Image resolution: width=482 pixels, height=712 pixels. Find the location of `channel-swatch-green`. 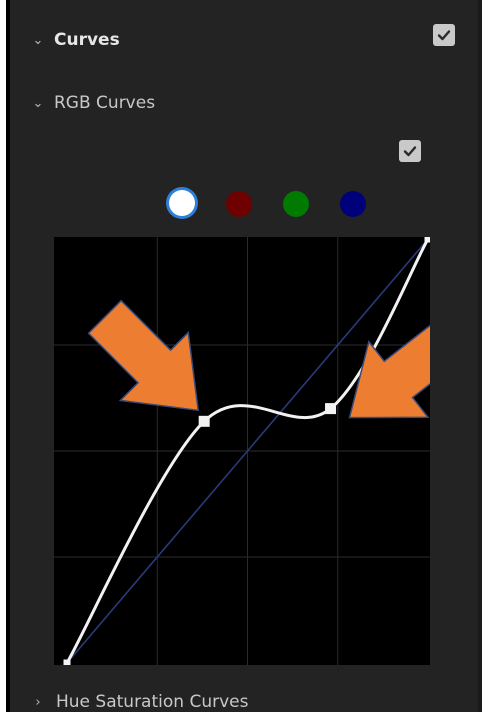

channel-swatch-green is located at coordinates (296, 204).